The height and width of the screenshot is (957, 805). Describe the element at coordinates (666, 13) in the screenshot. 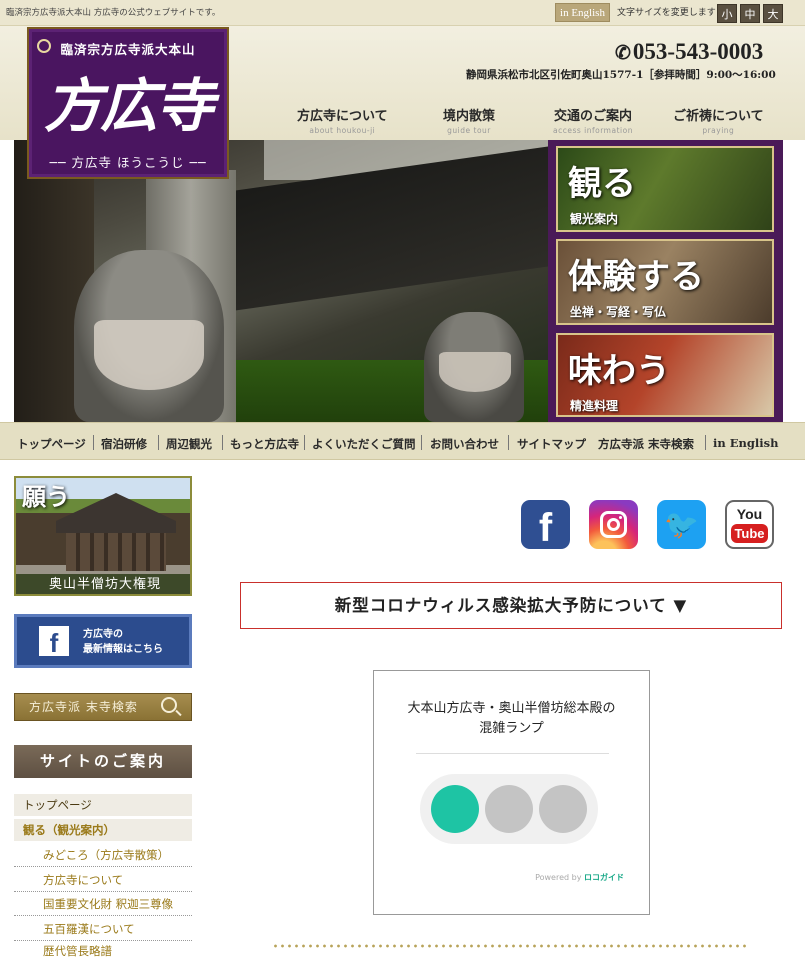

I see `font-size-label: 文字サイズを変更します` at that location.